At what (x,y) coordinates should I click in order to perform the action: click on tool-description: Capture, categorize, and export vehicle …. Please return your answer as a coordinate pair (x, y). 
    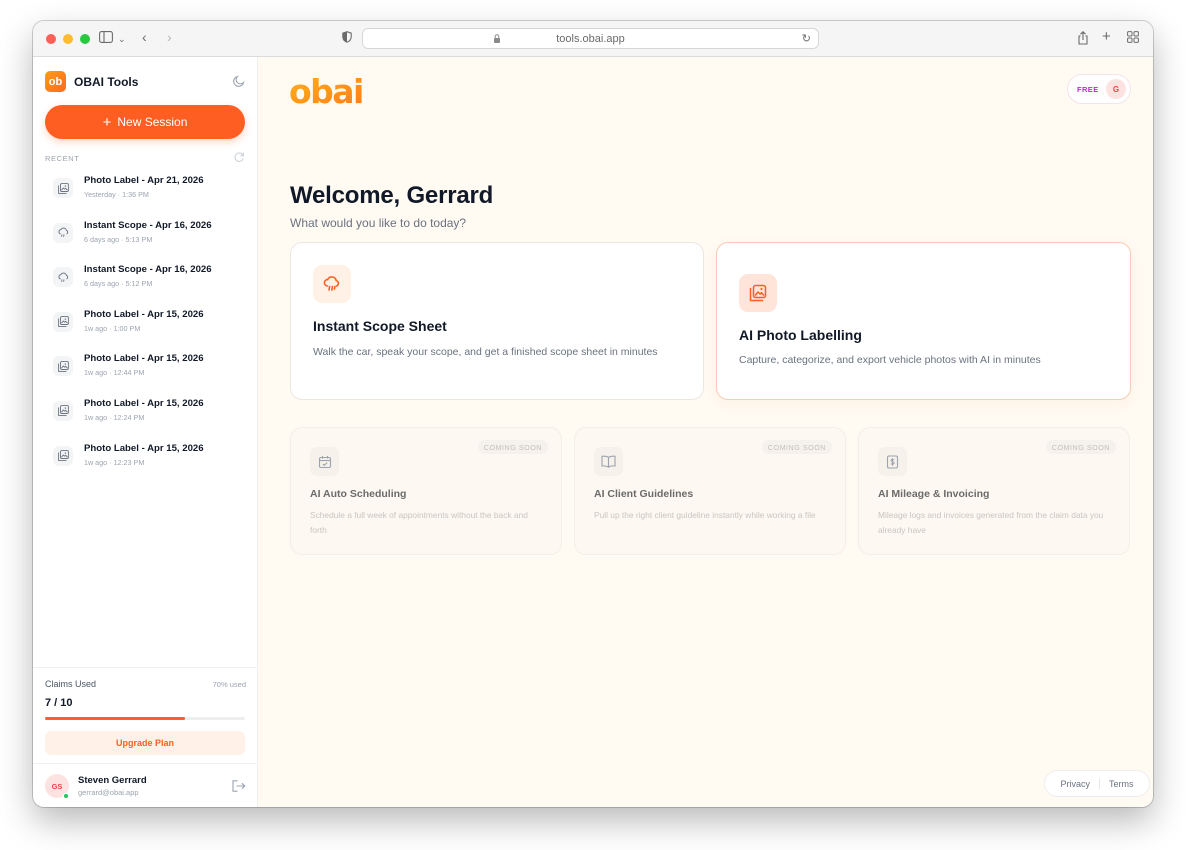
    Looking at the image, I should click on (890, 360).